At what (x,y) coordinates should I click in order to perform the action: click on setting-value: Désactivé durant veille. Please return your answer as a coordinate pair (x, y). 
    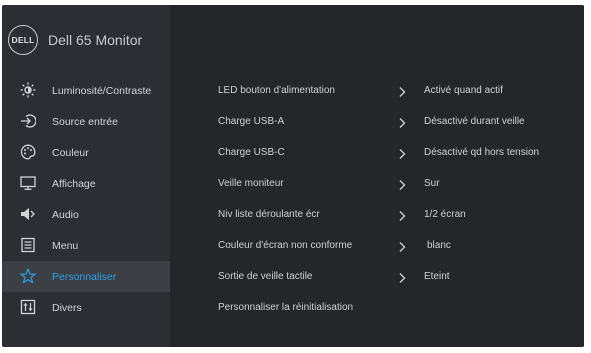
    Looking at the image, I should click on (474, 121).